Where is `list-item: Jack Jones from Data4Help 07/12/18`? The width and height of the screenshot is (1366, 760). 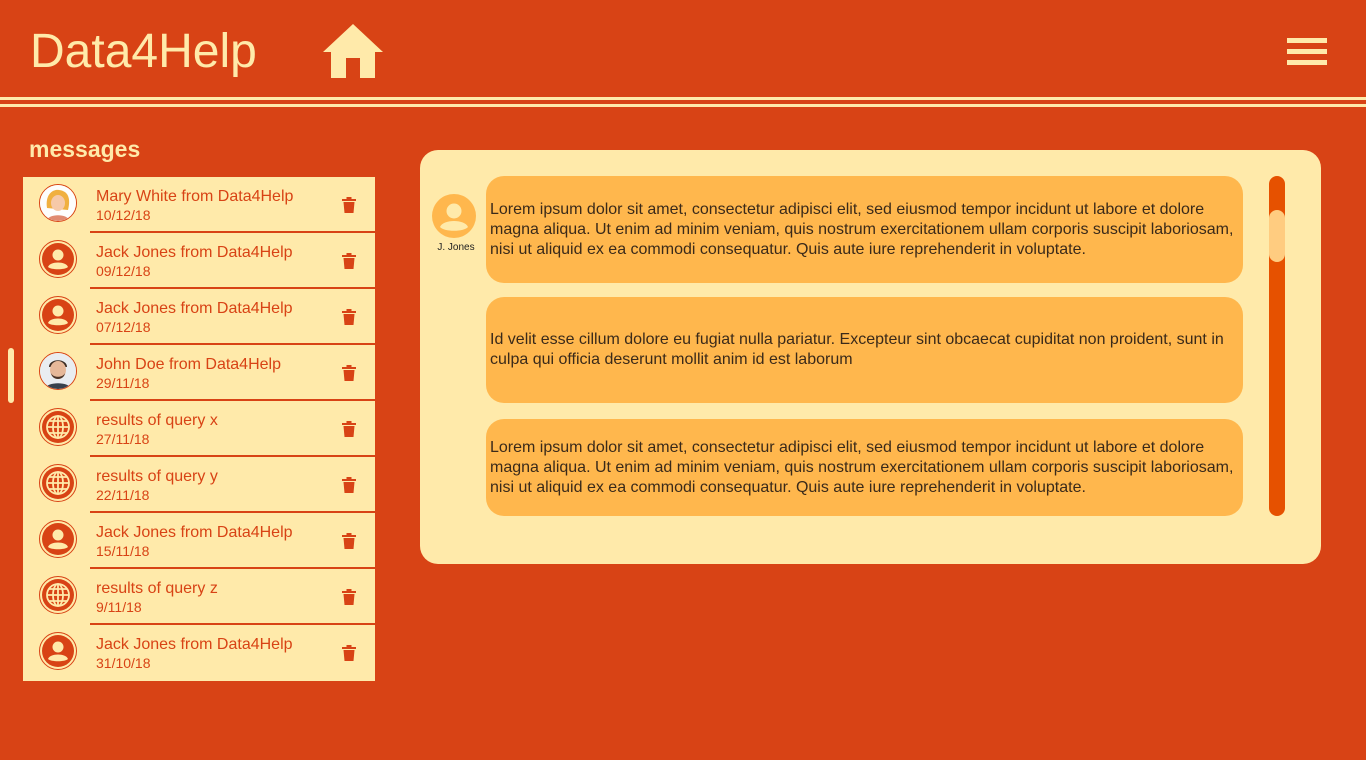 list-item: Jack Jones from Data4Help 07/12/18 is located at coordinates (199, 317).